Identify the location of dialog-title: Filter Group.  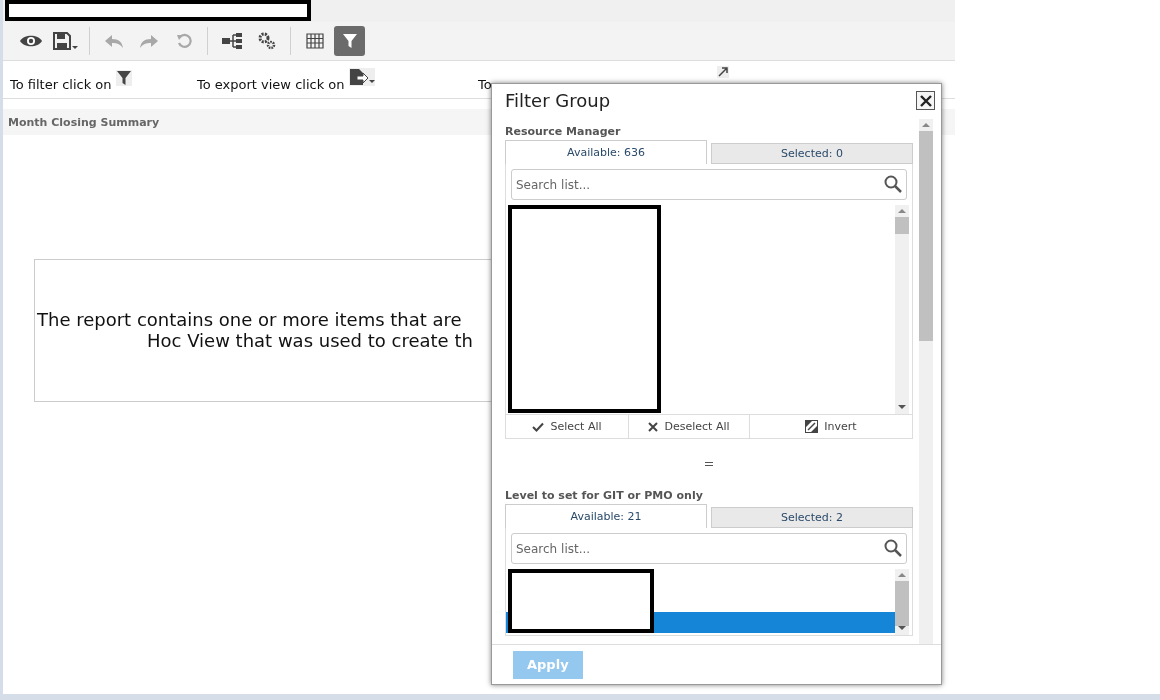
(558, 100).